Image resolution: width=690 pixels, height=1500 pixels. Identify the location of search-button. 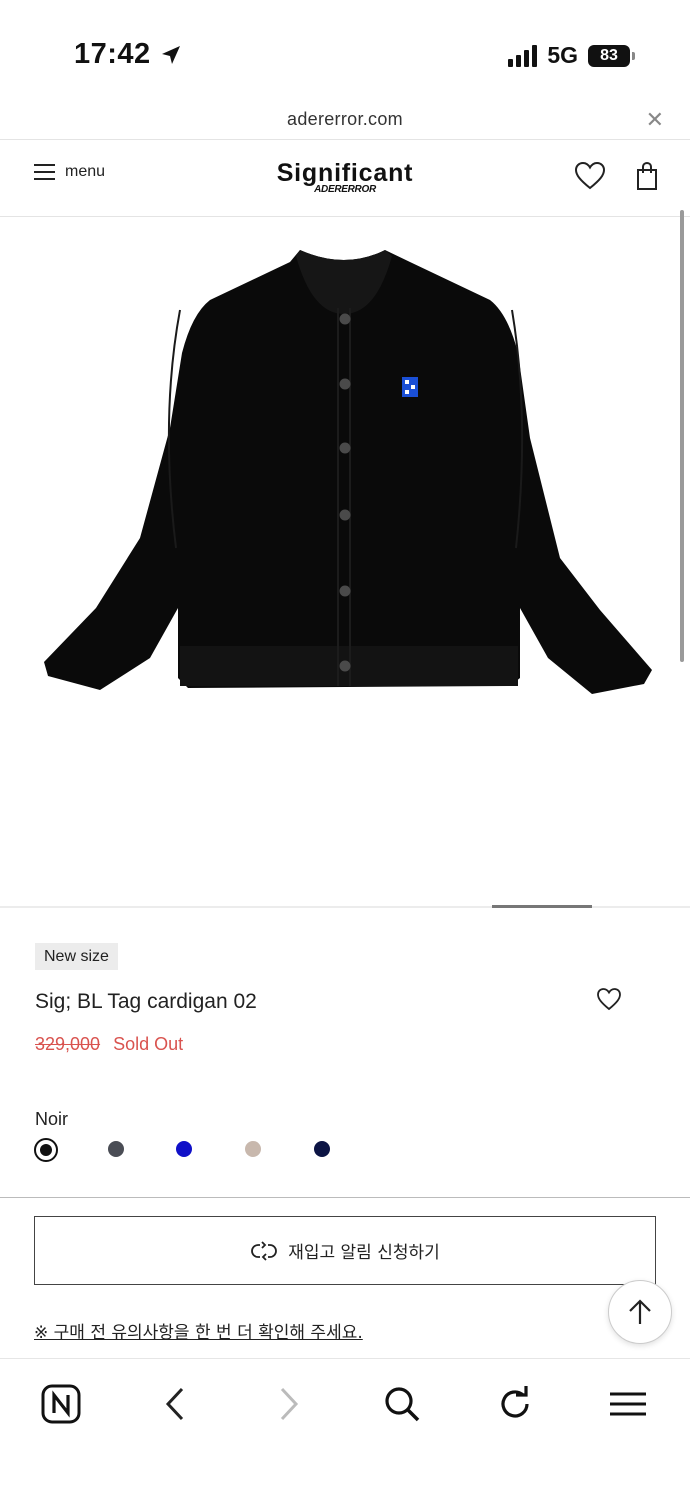
(402, 1404).